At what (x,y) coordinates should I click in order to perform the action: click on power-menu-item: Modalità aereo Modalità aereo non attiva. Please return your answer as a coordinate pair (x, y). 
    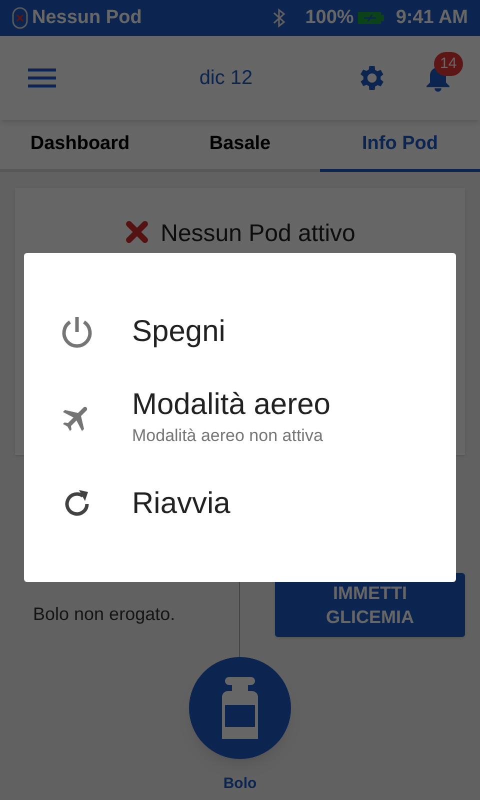
    Looking at the image, I should click on (258, 418).